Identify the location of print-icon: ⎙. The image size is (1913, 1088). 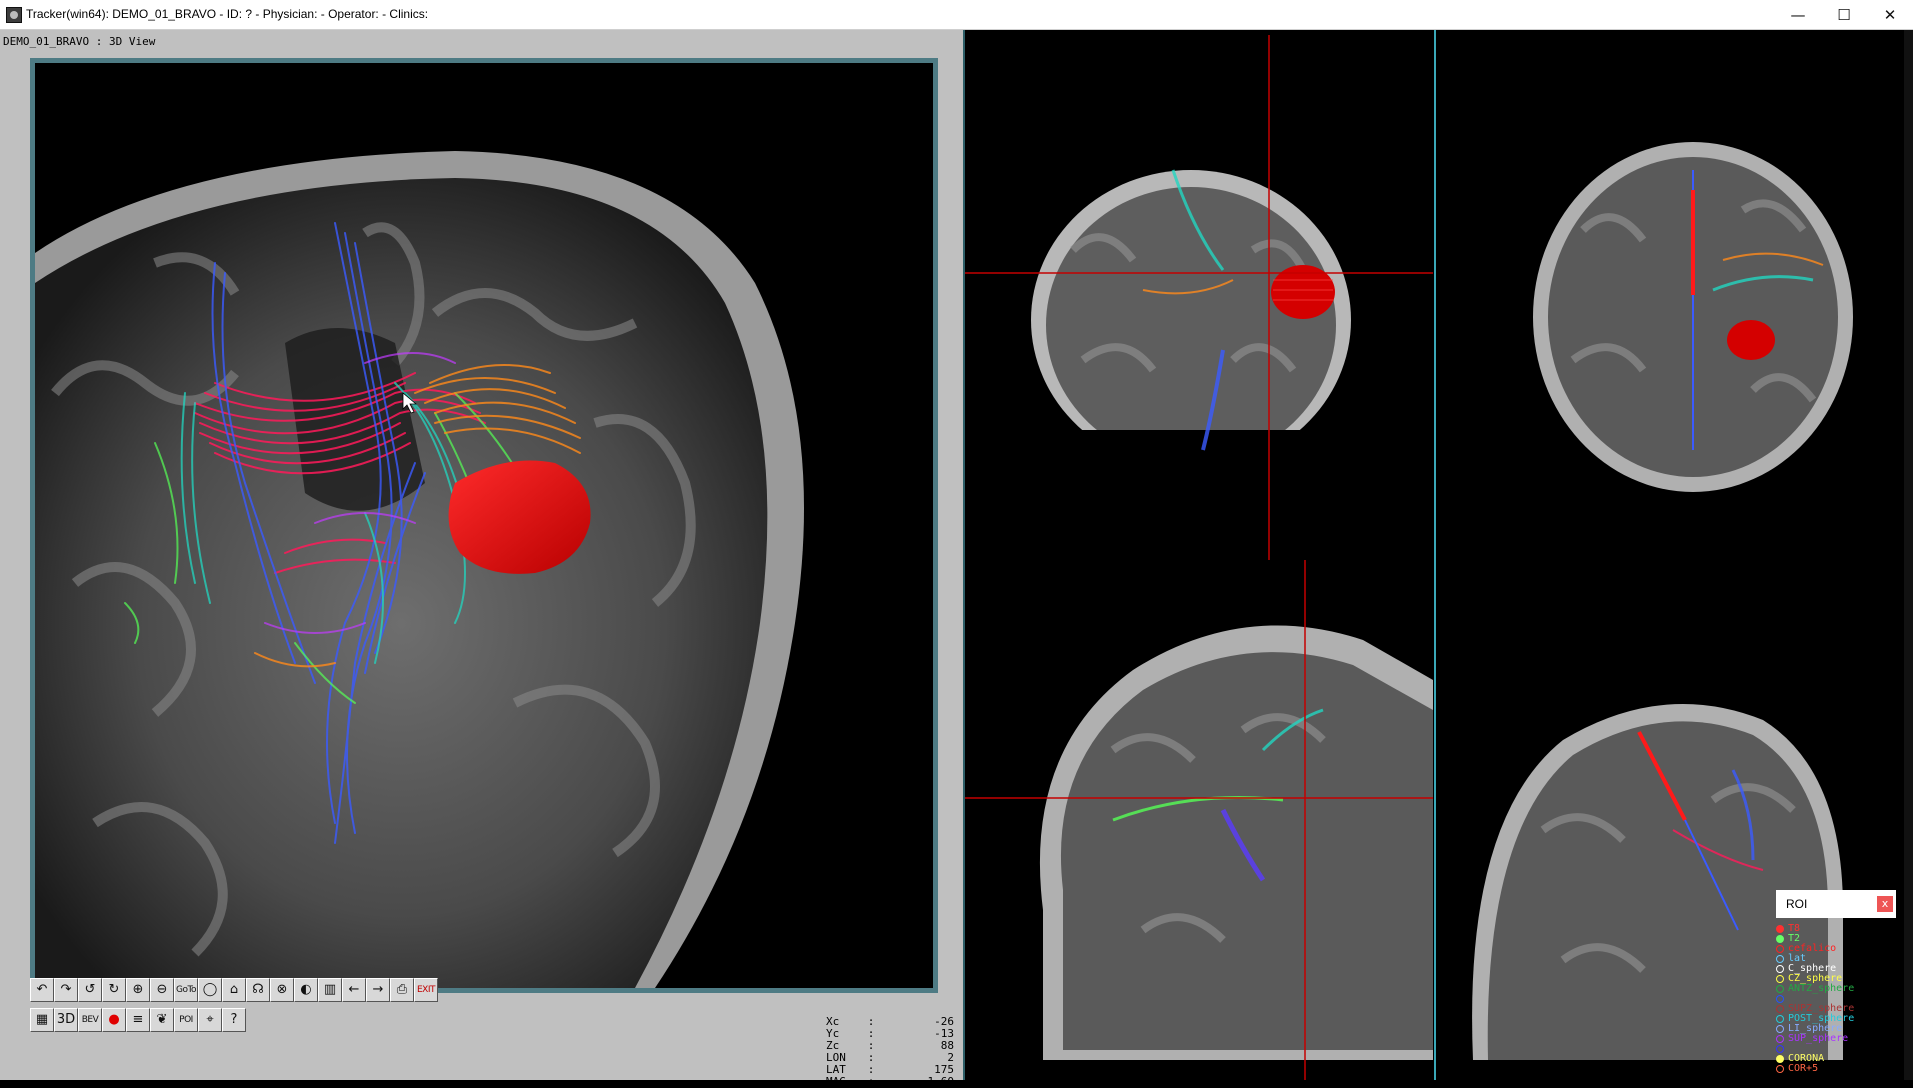
(402, 990).